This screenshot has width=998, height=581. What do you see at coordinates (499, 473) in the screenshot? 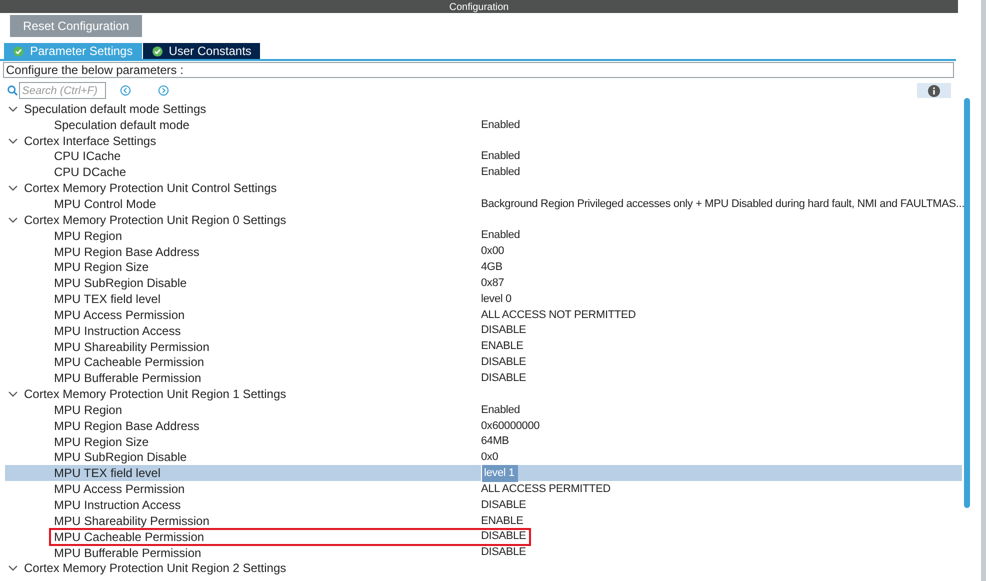
I see `parameter-value: level 1` at bounding box center [499, 473].